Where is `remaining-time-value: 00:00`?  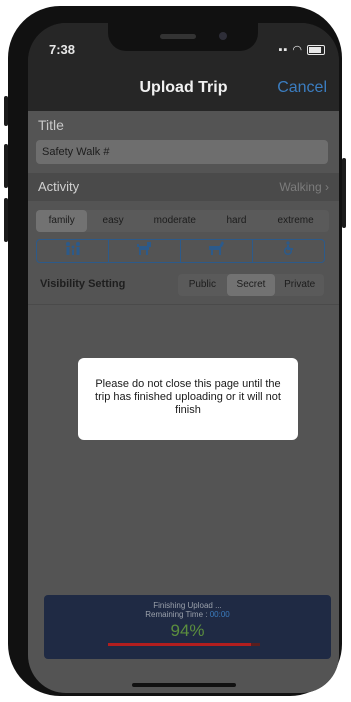 remaining-time-value: 00:00 is located at coordinates (219, 614).